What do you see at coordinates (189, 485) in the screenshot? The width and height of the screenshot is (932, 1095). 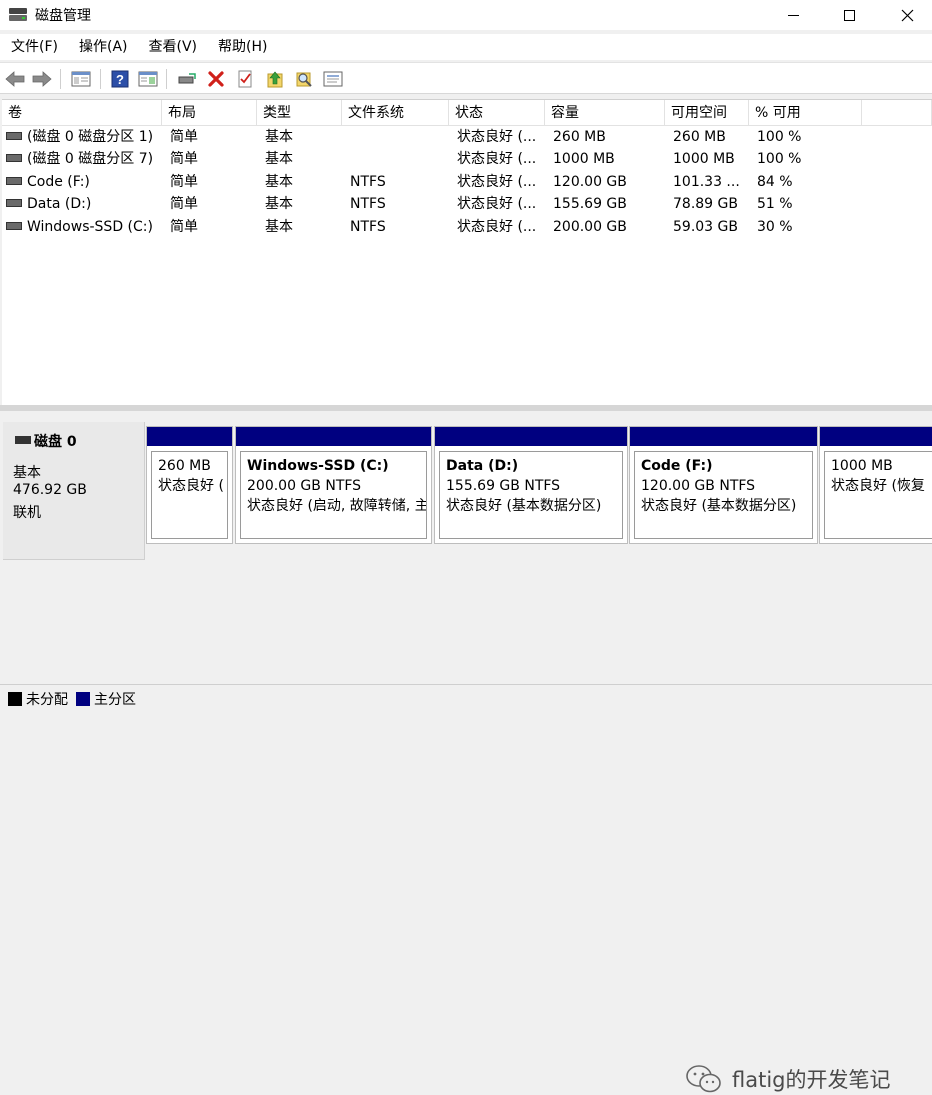 I see `partition-efi: 260 MB 状态良好 (` at bounding box center [189, 485].